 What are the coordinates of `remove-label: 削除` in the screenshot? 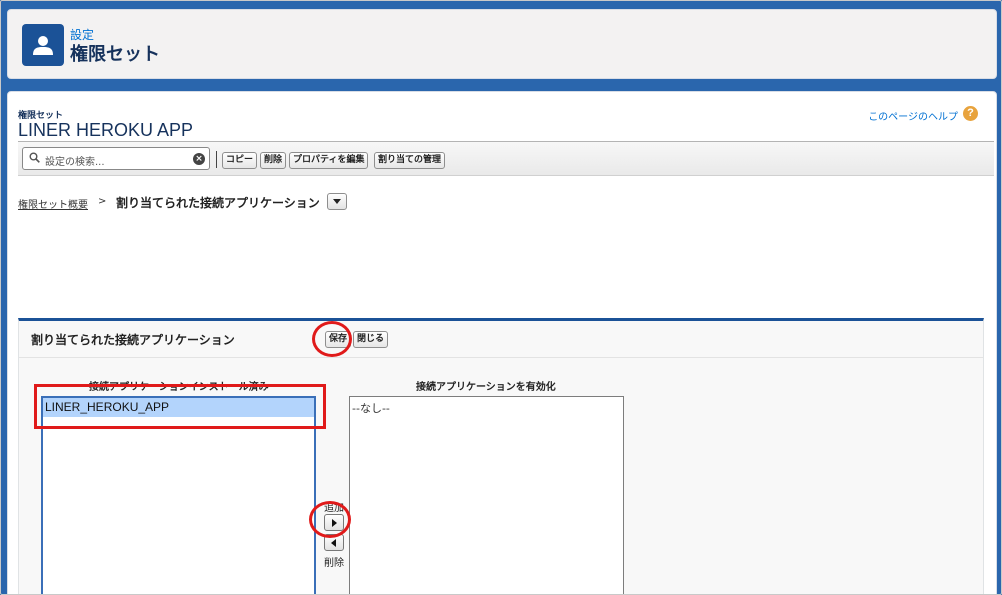 It's located at (334, 563).